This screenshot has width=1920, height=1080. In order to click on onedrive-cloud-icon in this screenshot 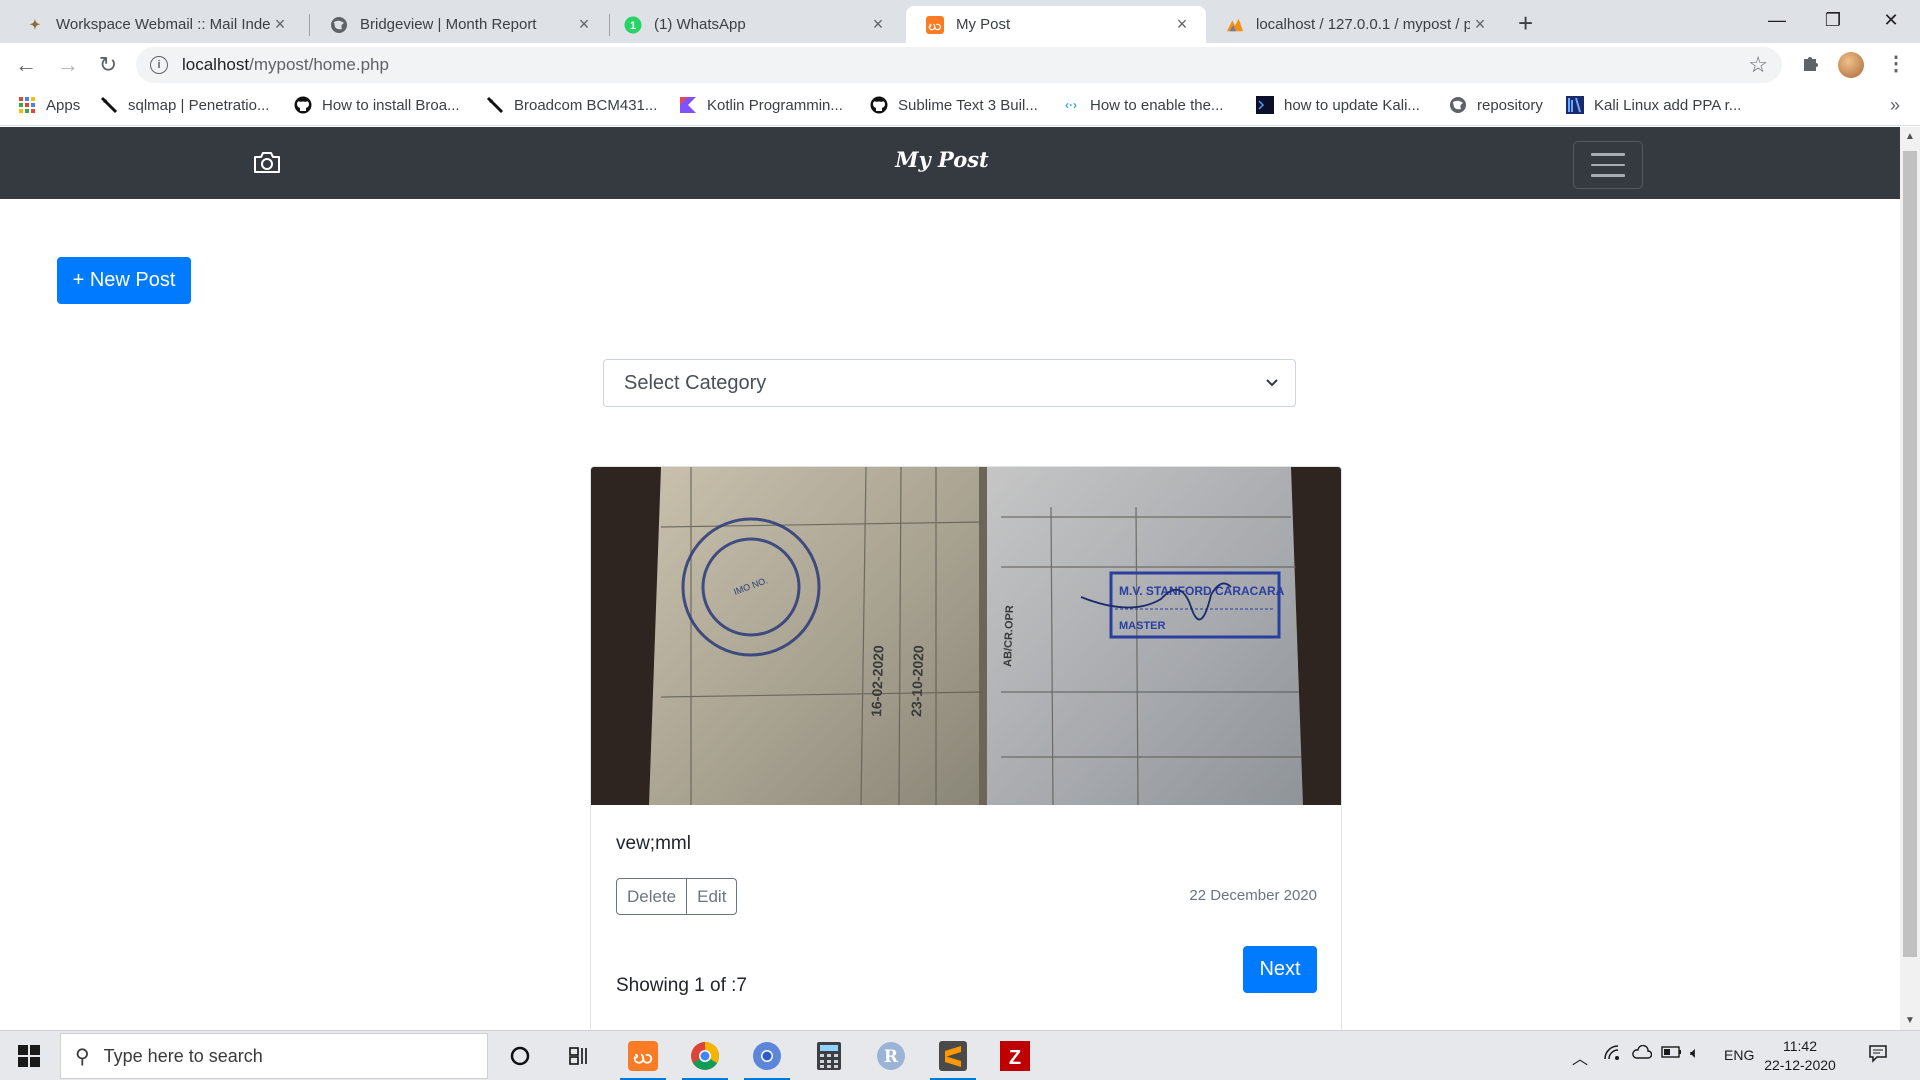, I will do `click(1642, 1054)`.